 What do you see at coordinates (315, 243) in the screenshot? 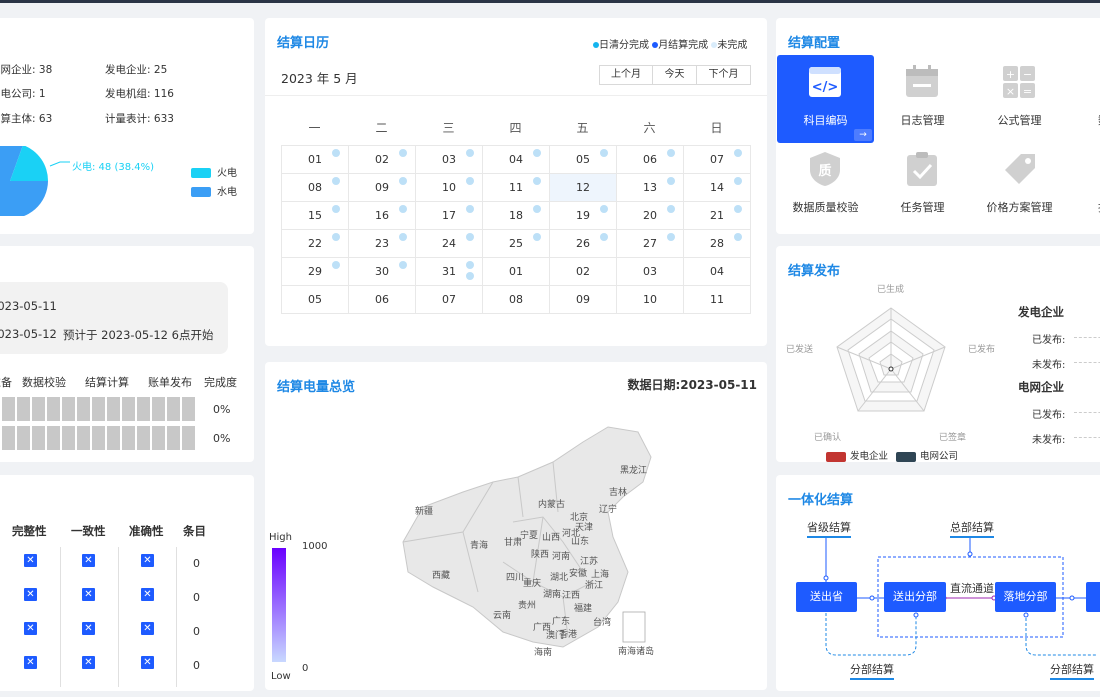
I see `calendar-day: 22` at bounding box center [315, 243].